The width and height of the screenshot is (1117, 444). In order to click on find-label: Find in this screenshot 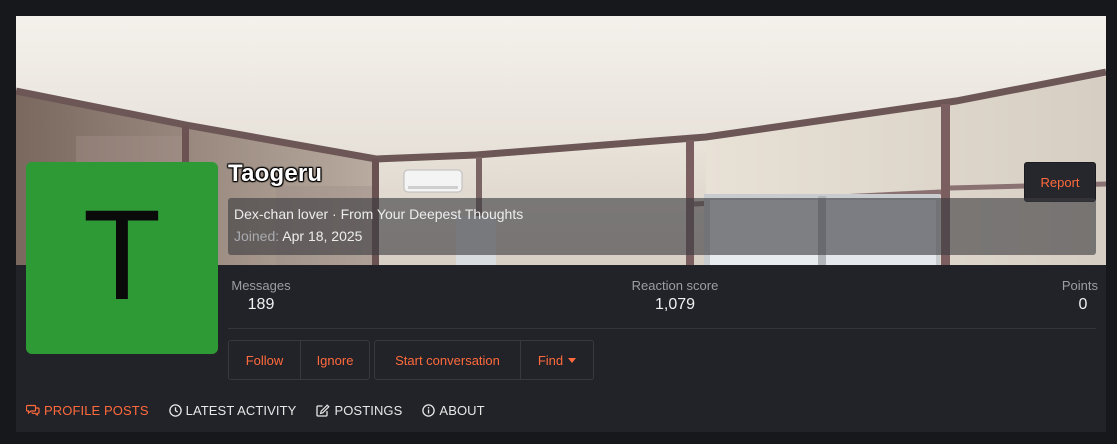, I will do `click(550, 360)`.